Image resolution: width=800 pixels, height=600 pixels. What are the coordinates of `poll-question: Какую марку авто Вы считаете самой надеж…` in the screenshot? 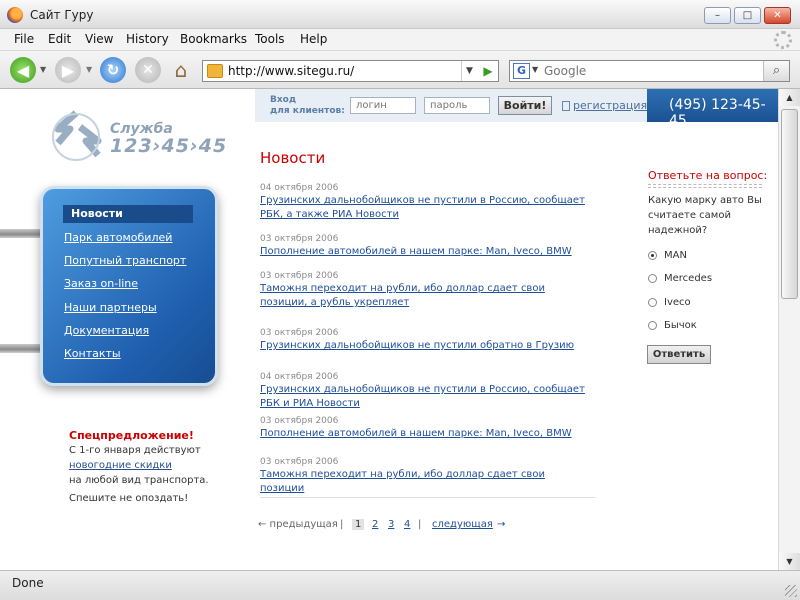 It's located at (705, 215).